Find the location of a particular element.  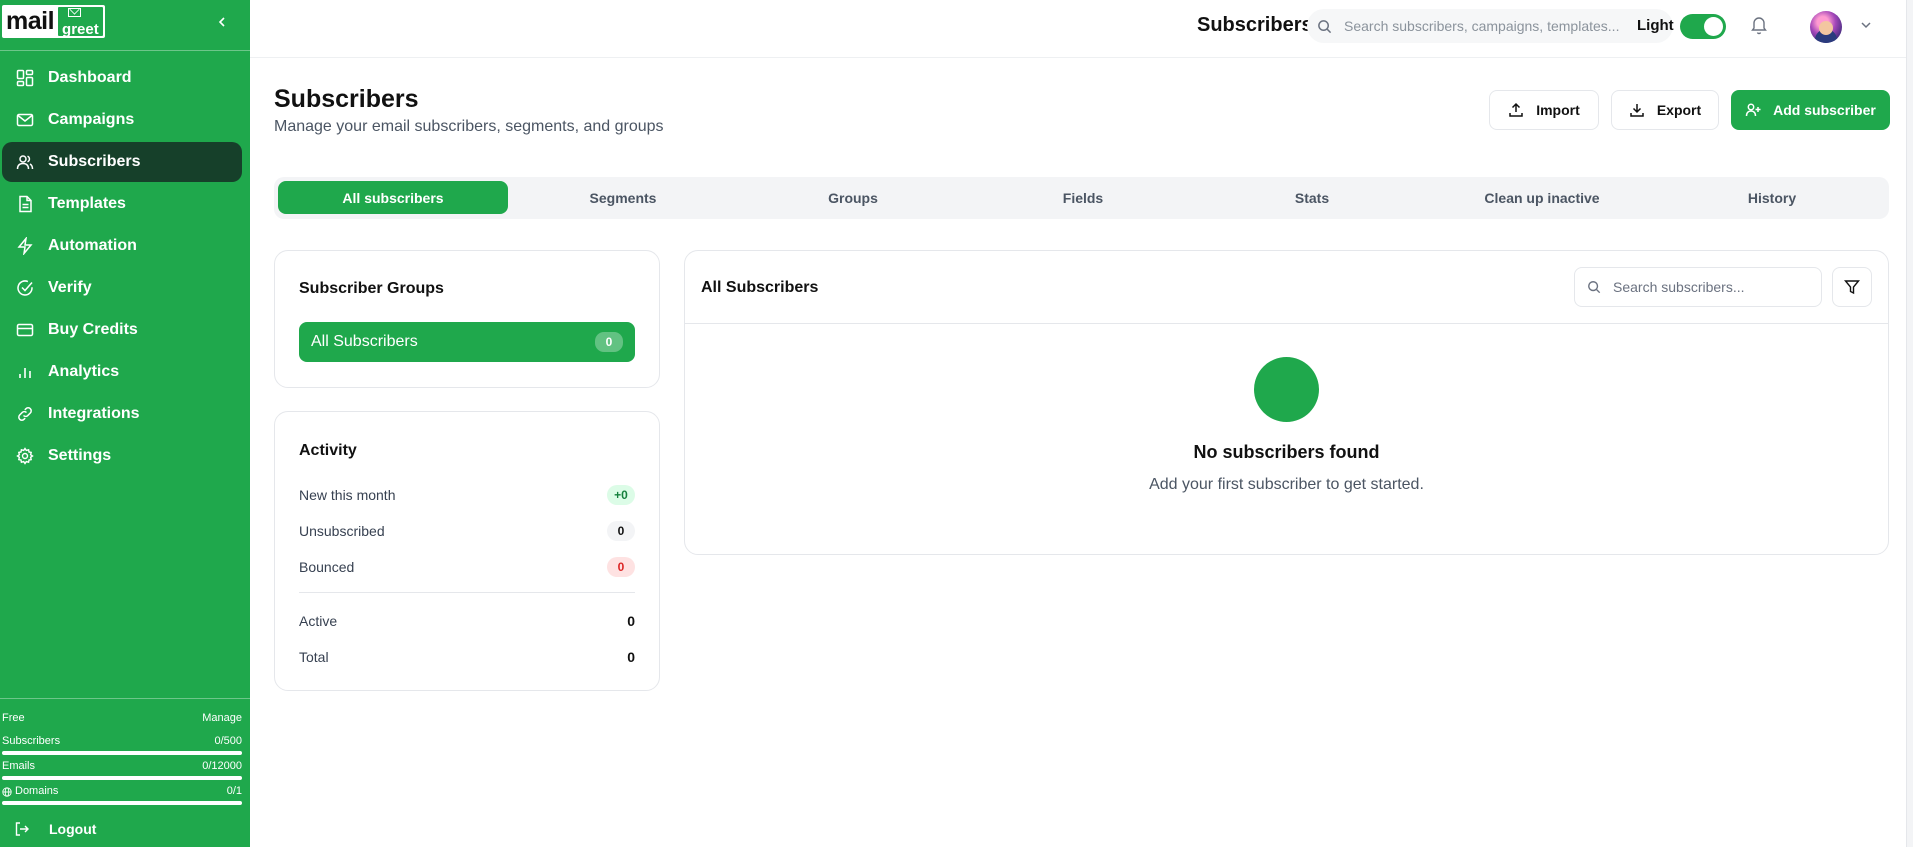

sidebar-item-campaigns: Campaigns is located at coordinates (122, 120).